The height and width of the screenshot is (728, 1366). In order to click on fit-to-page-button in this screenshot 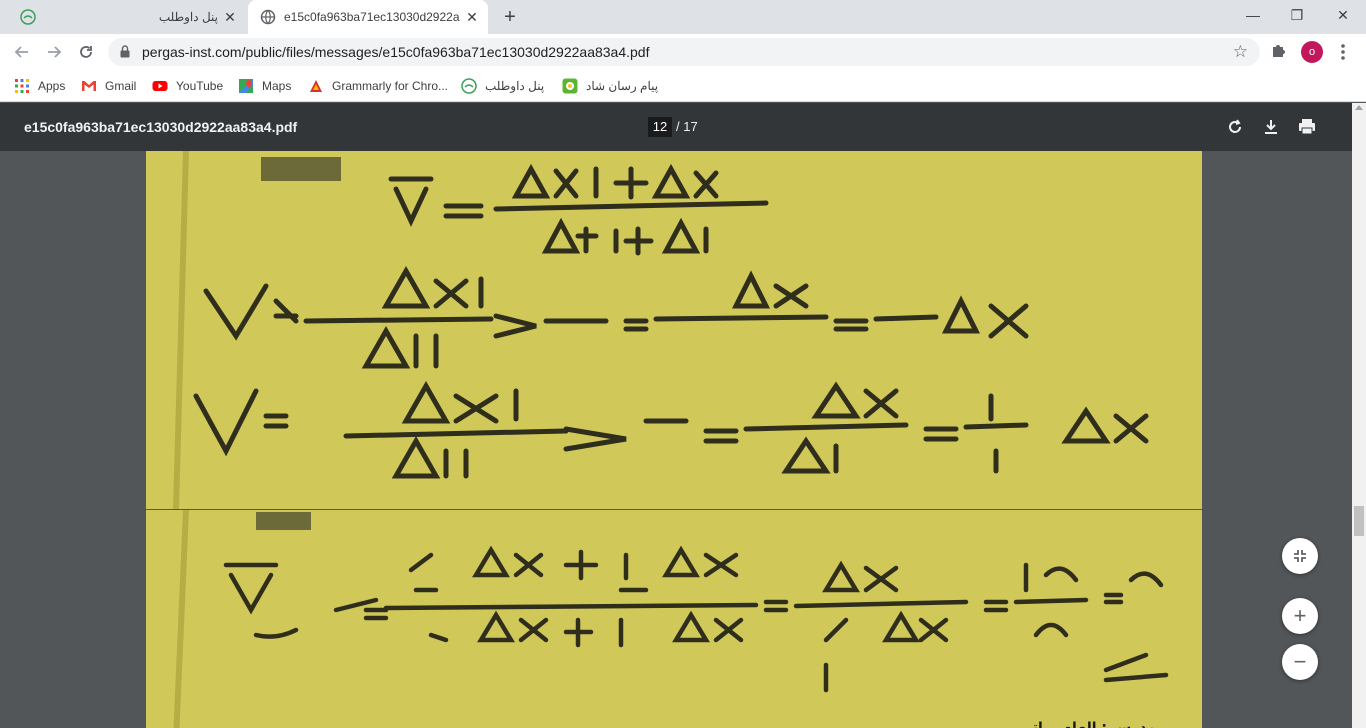, I will do `click(1300, 556)`.